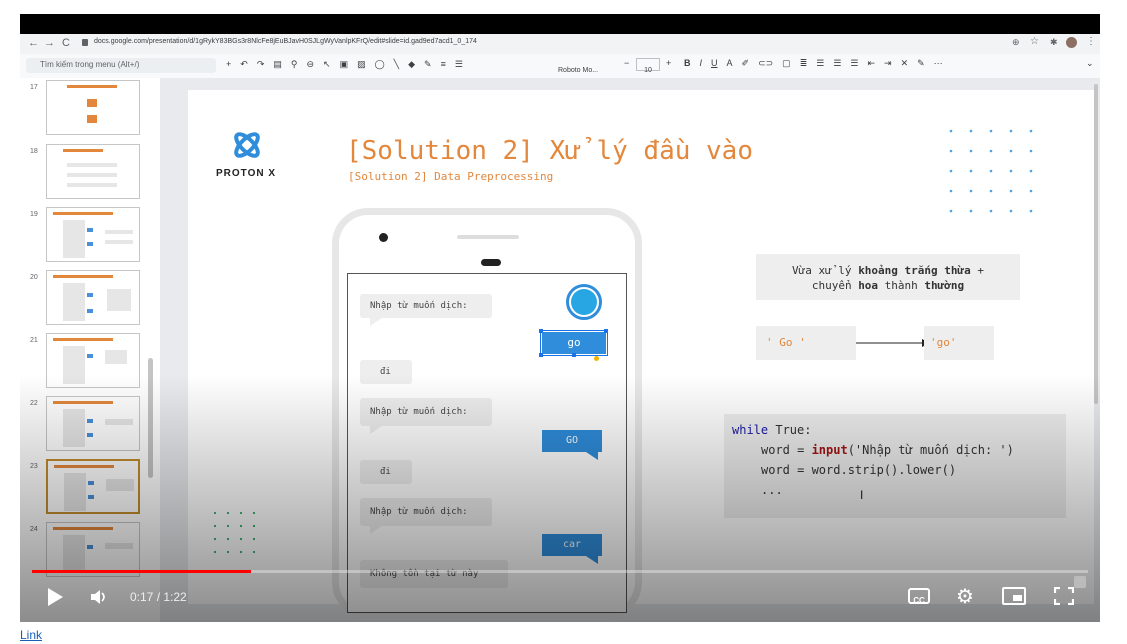 This screenshot has height=644, width=1127. I want to click on forward-icon: →, so click(49, 43).